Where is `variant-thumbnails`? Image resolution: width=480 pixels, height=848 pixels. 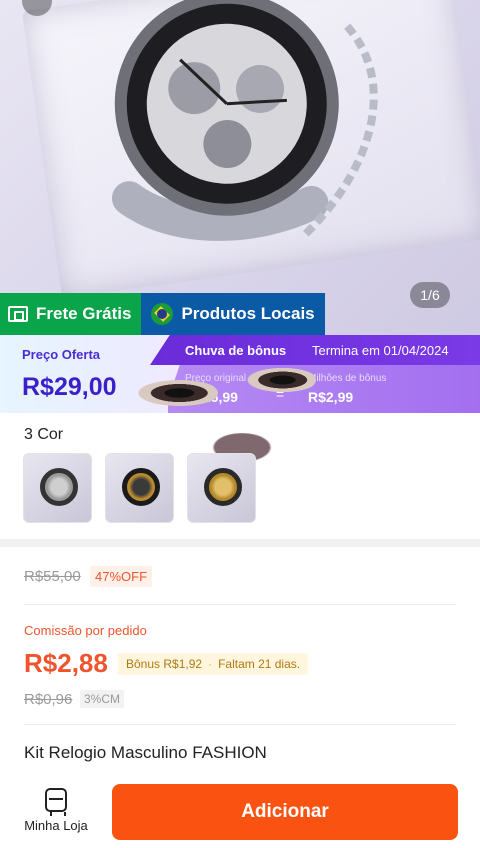
variant-thumbnails is located at coordinates (139, 488).